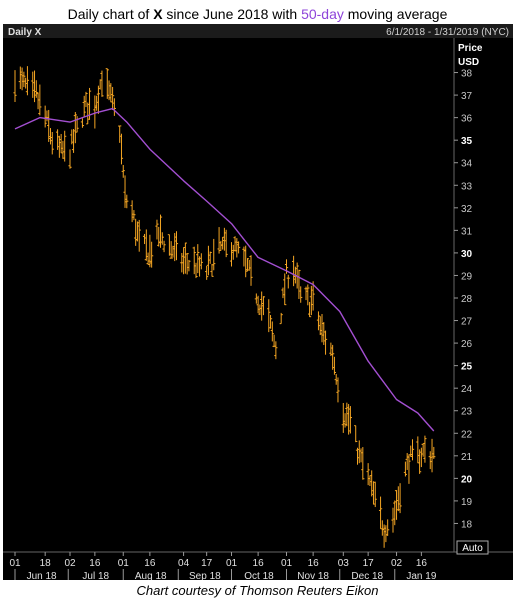  Describe the element at coordinates (467, 344) in the screenshot. I see `y-tick-label: 26` at that location.